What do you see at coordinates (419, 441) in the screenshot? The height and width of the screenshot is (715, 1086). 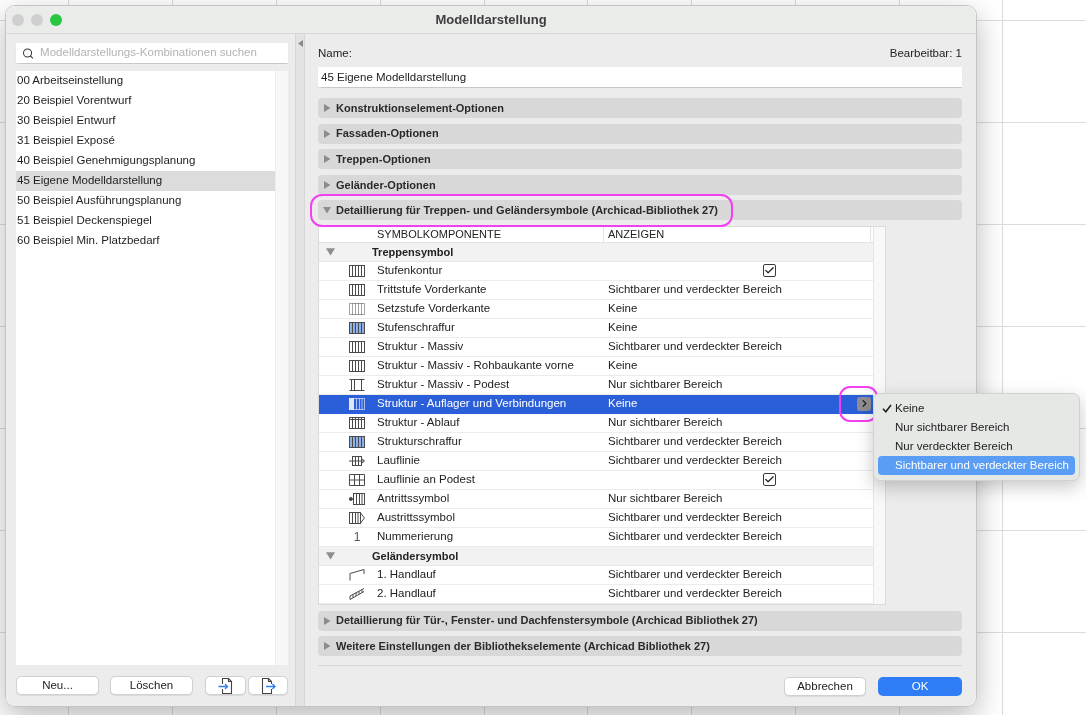 I see `table-cell: Strukturschraffur` at bounding box center [419, 441].